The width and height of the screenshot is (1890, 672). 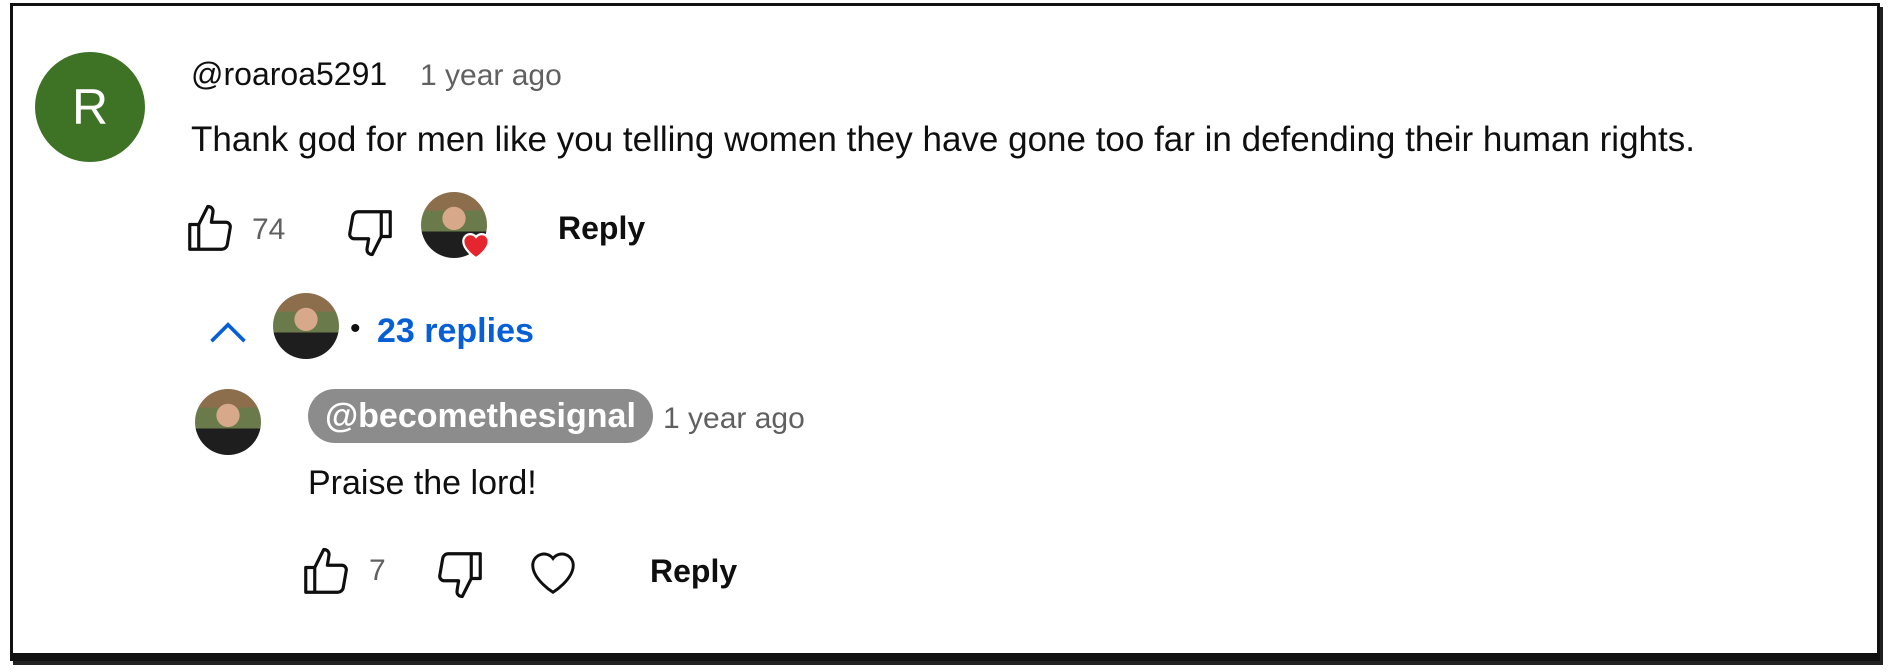 I want to click on reply-timestamp: 1 year ago, so click(x=734, y=419).